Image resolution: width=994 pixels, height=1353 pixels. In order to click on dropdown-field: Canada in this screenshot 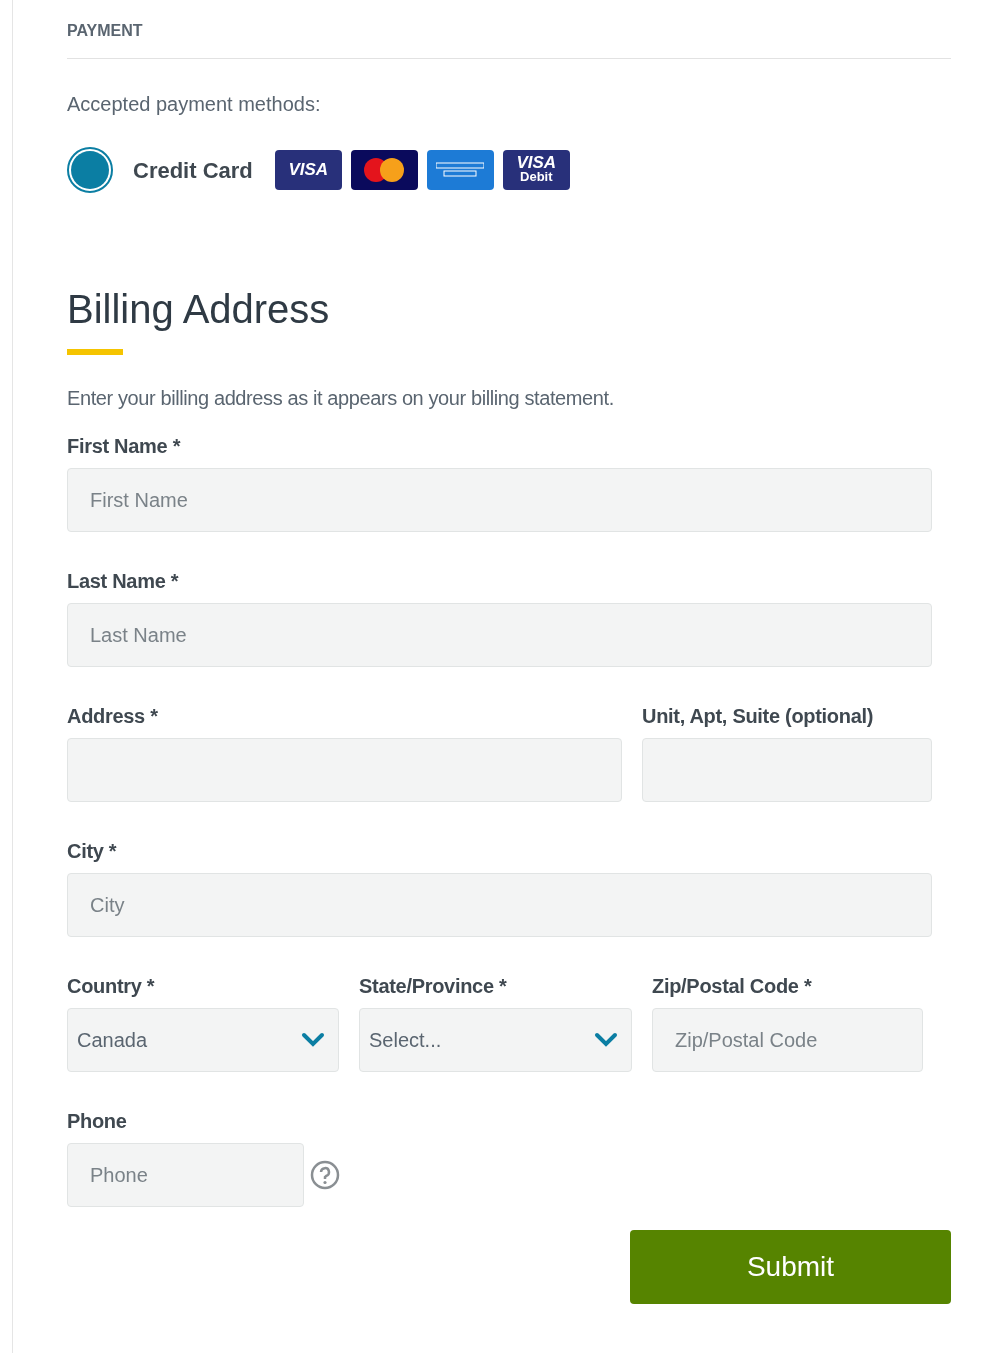, I will do `click(203, 1040)`.